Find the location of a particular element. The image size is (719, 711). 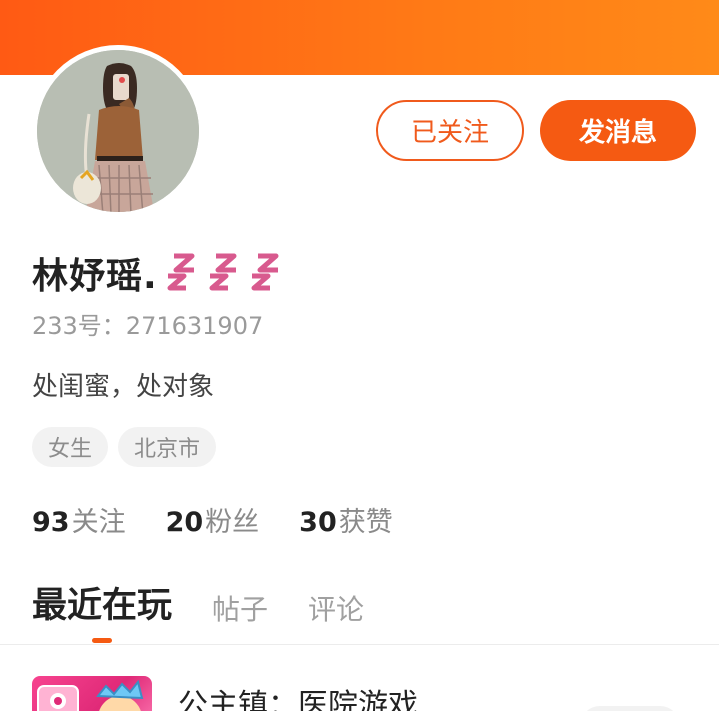

tabs-divider is located at coordinates (359, 644).